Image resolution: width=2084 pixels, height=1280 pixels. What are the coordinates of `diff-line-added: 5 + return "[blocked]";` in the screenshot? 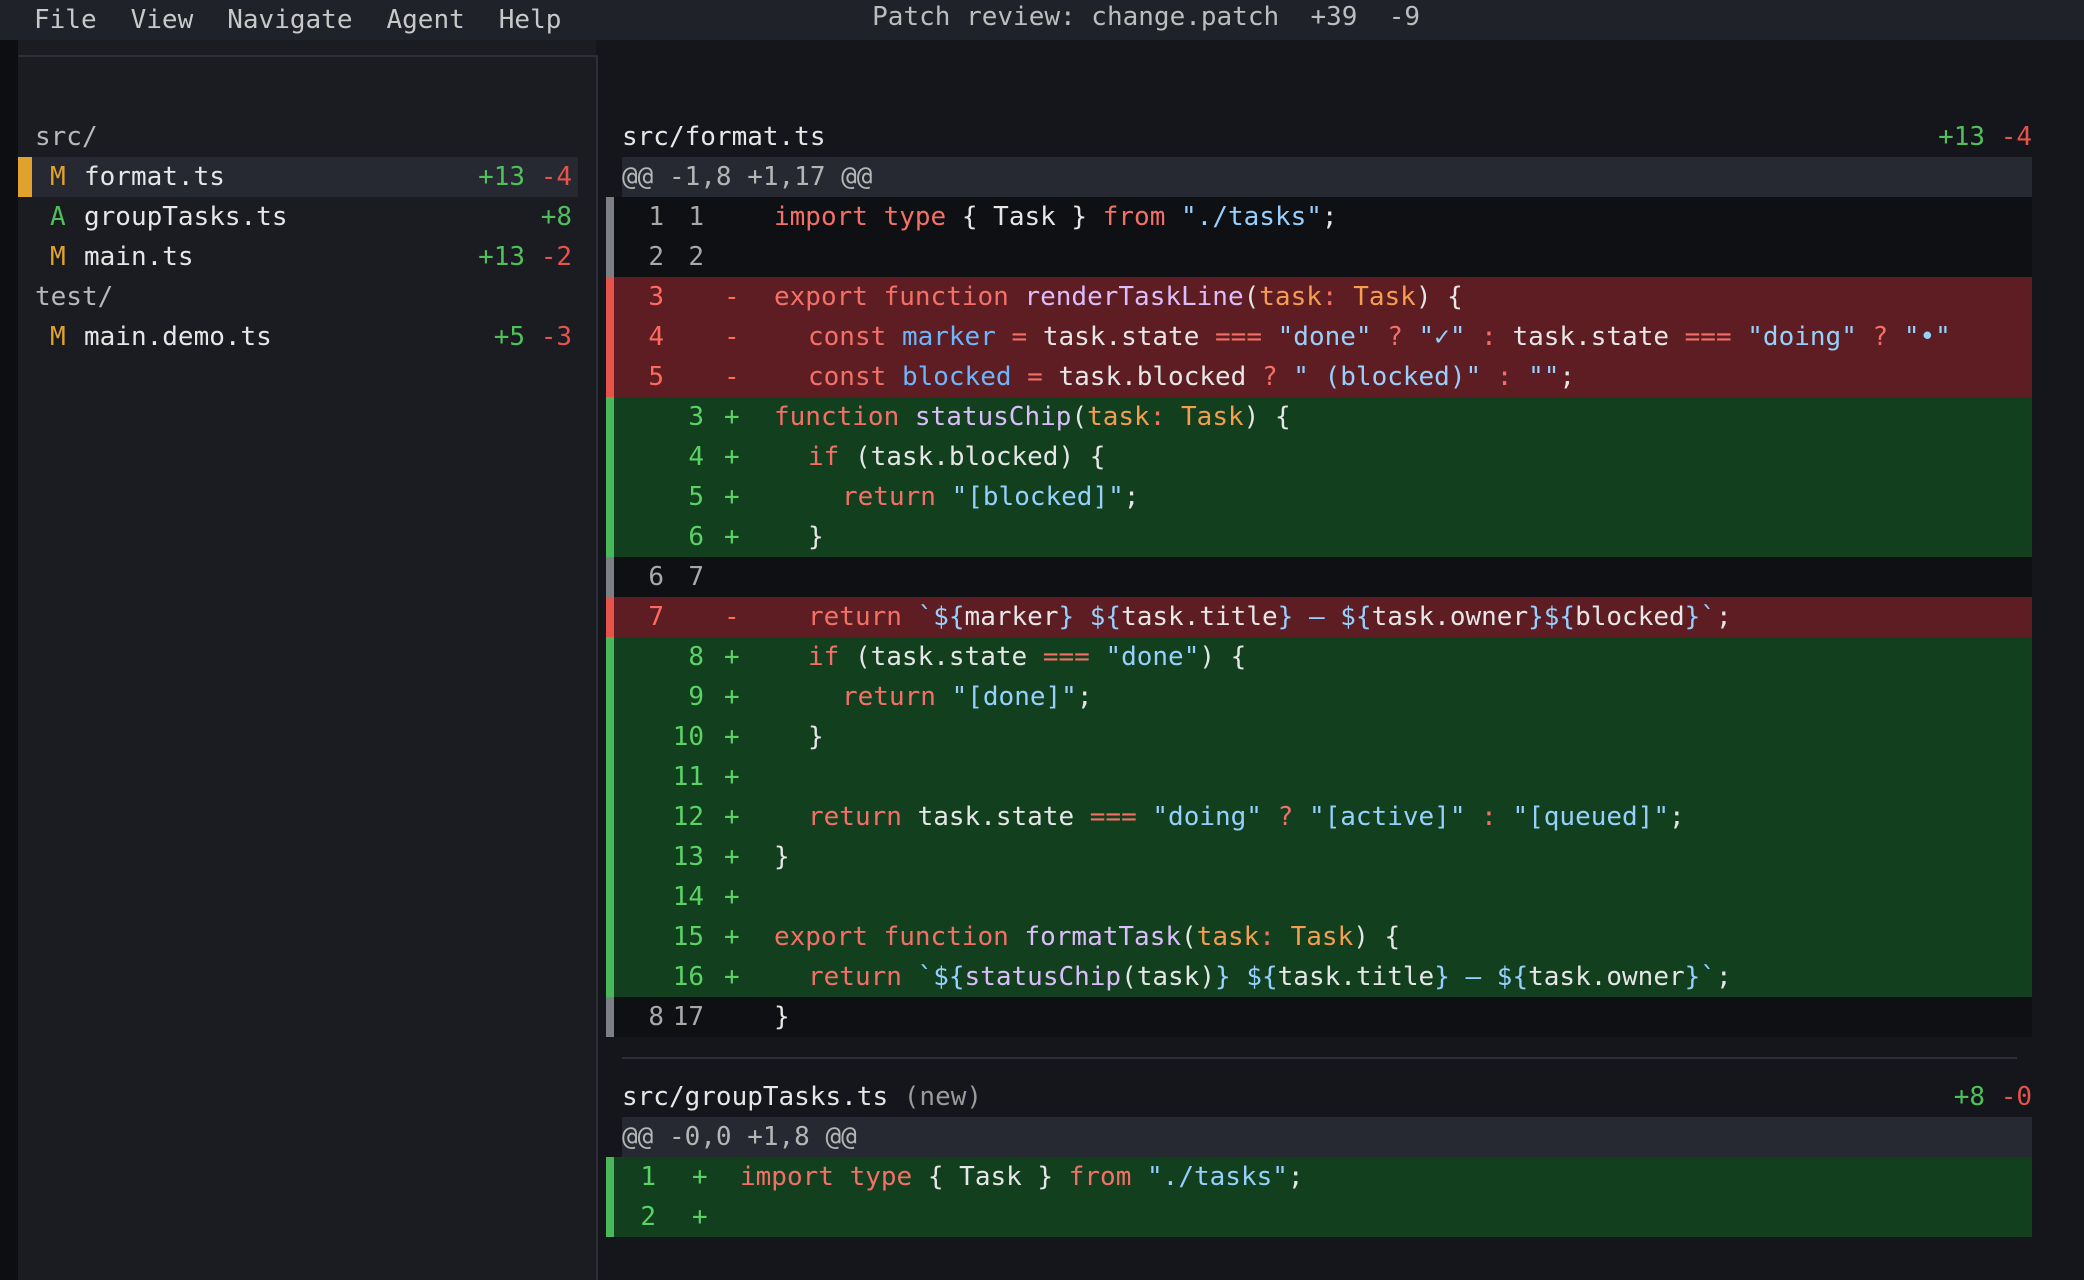 It's located at (1319, 497).